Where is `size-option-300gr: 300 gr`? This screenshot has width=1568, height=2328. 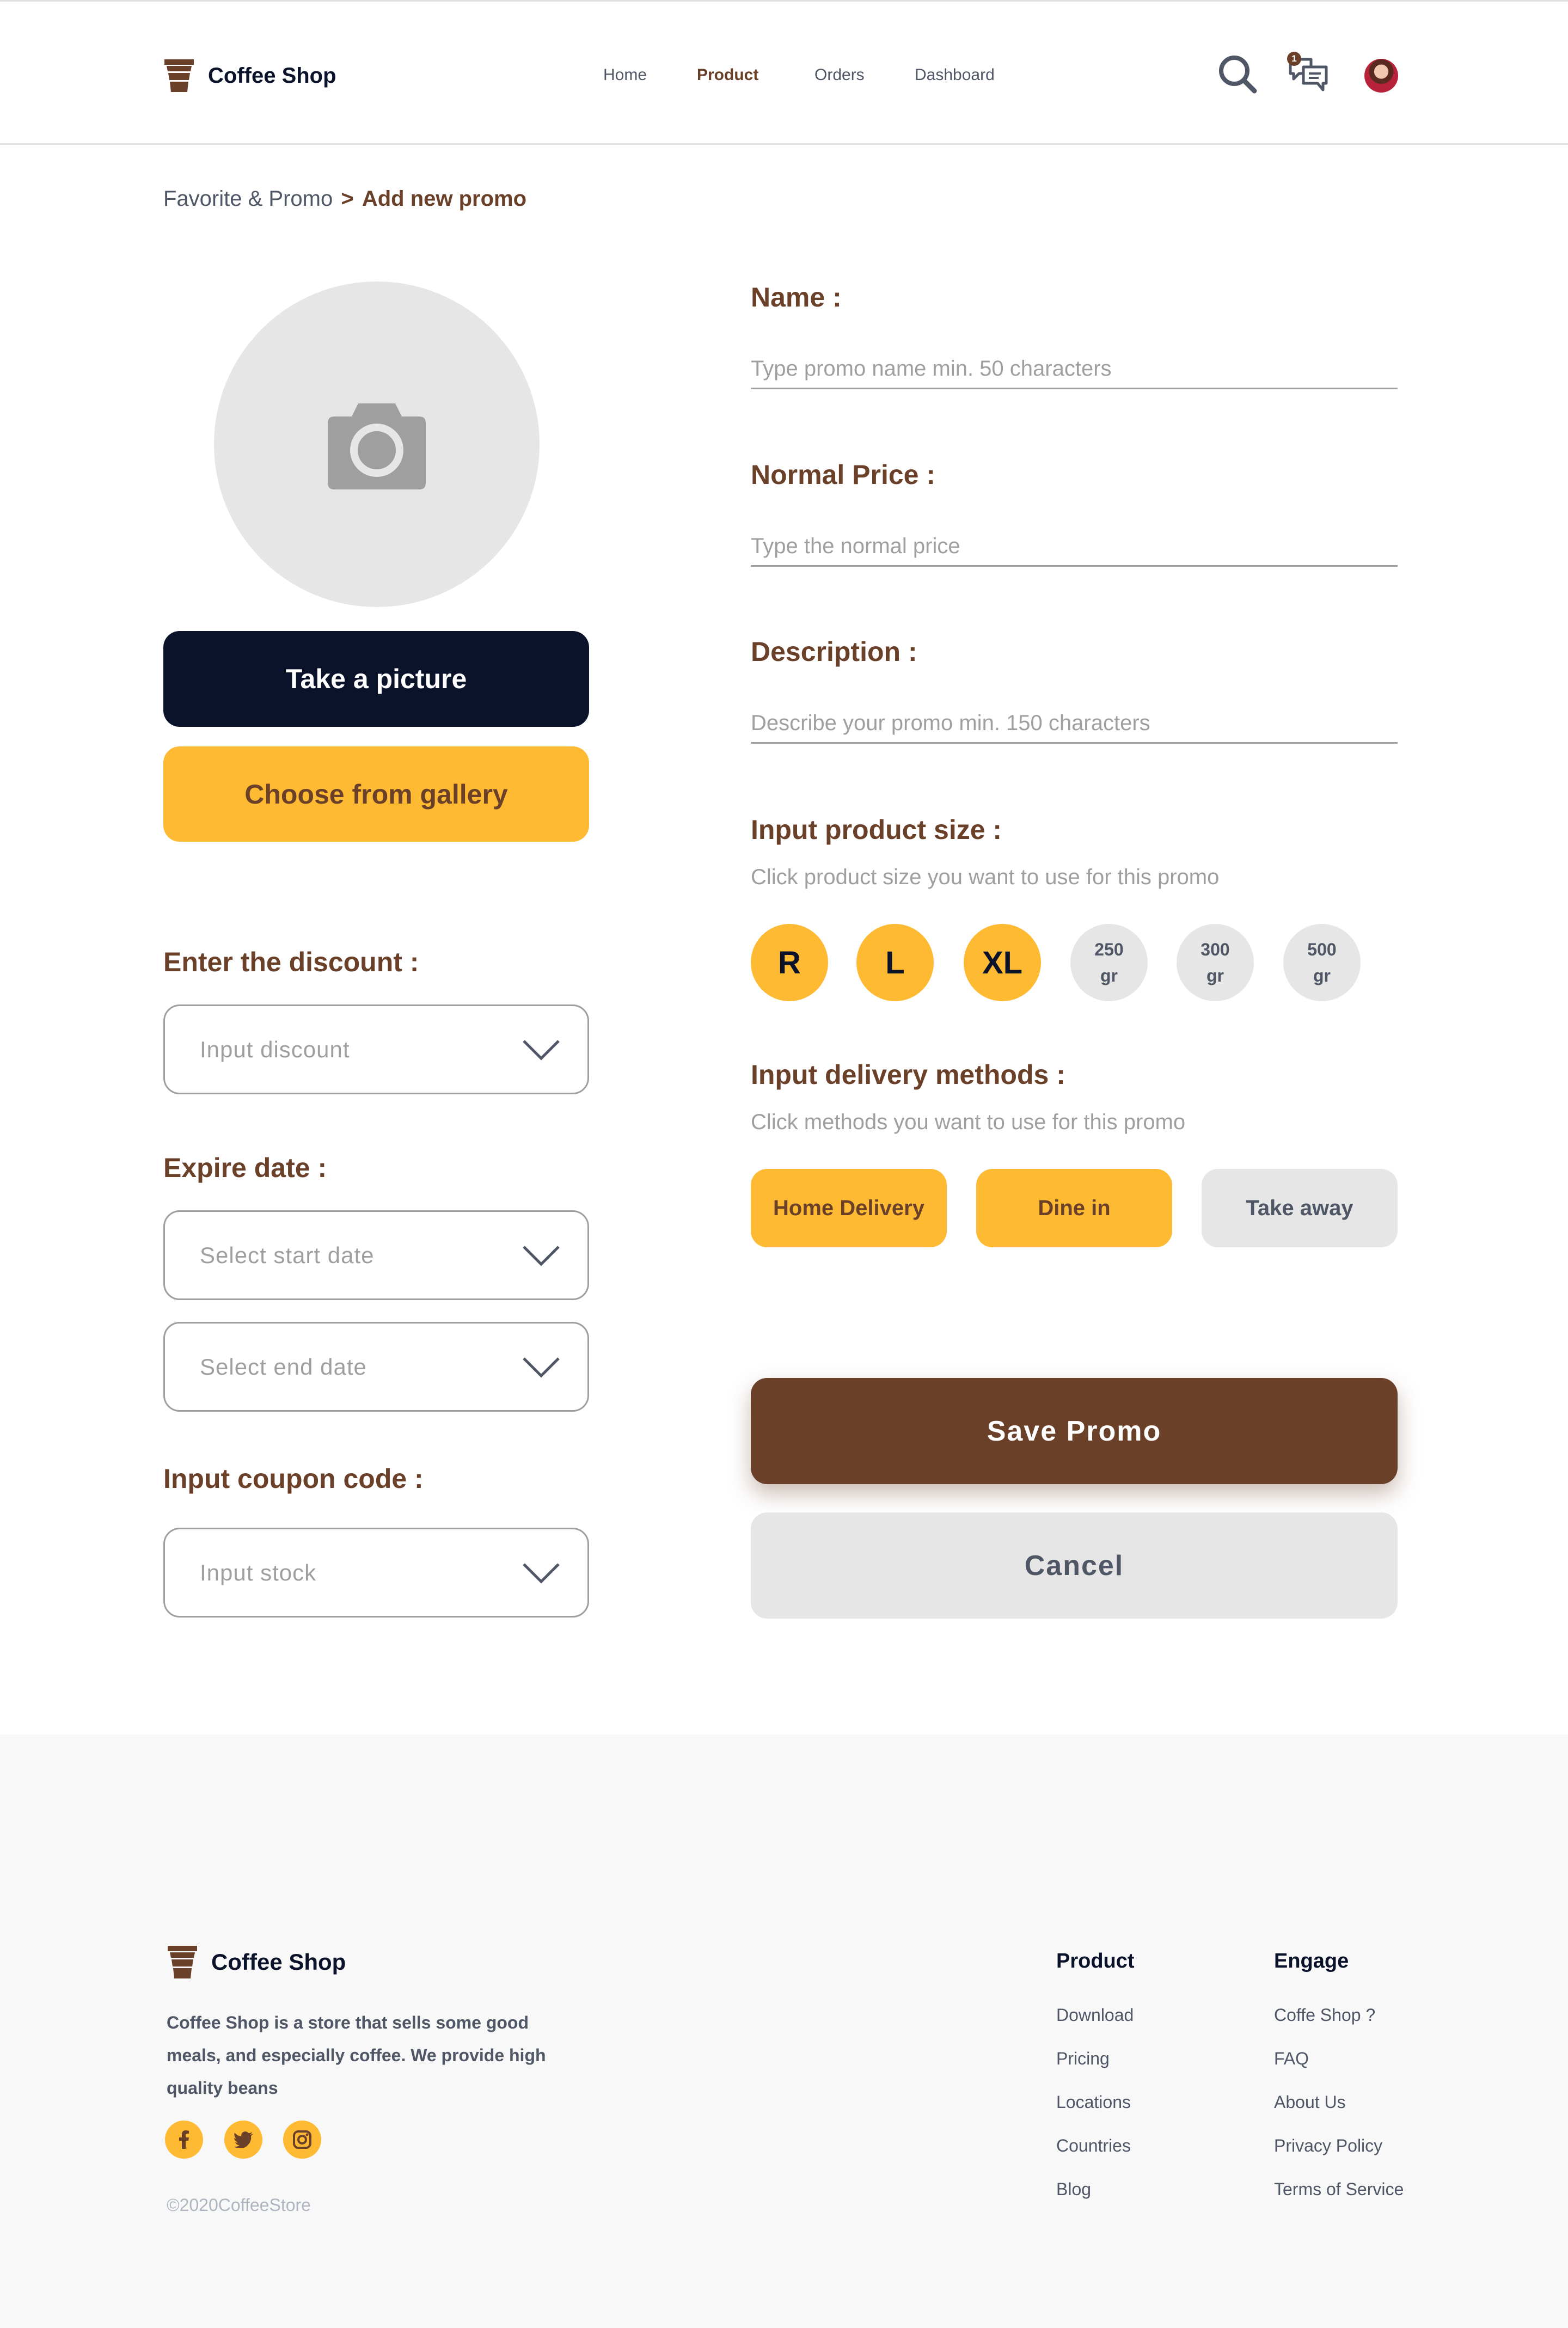
size-option-300gr: 300 gr is located at coordinates (1215, 962).